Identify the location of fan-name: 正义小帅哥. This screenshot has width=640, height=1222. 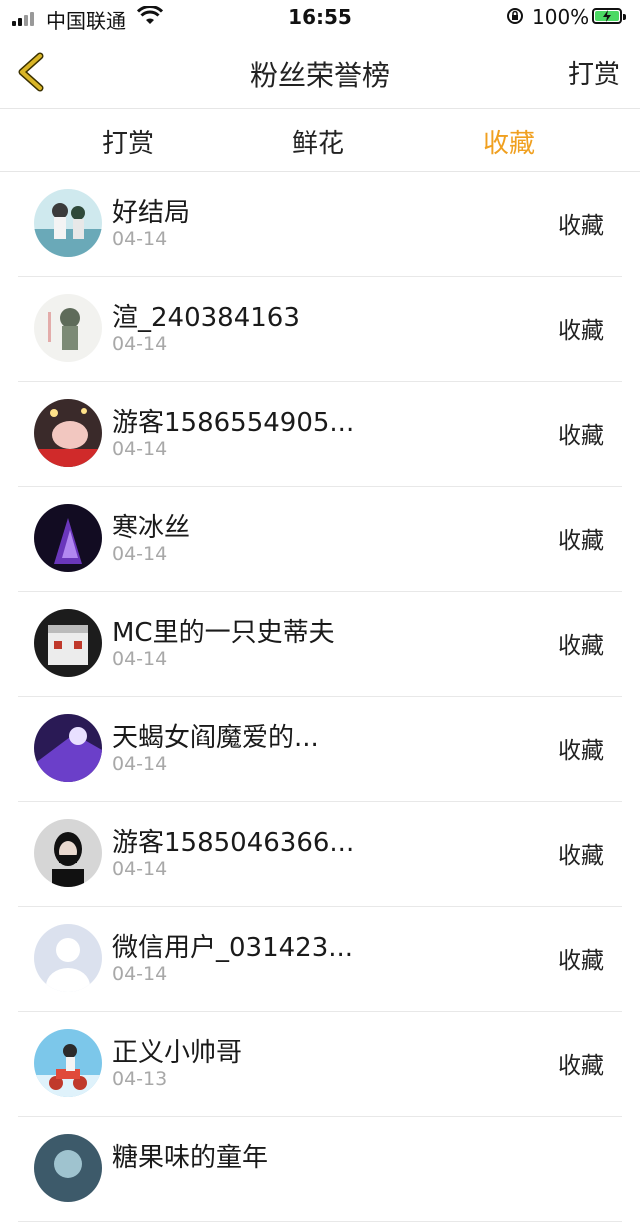
(177, 1053).